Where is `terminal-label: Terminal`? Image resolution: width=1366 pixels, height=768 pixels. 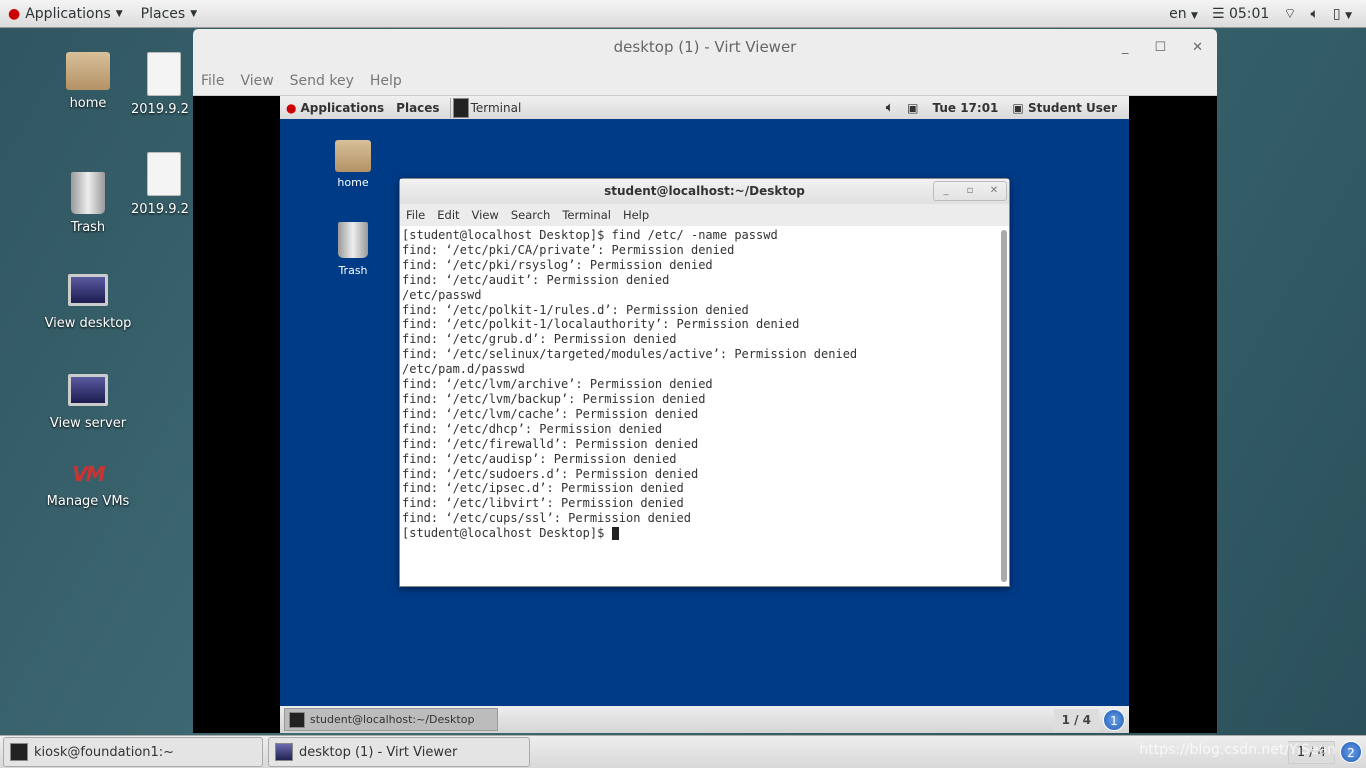
terminal-label: Terminal is located at coordinates (496, 107).